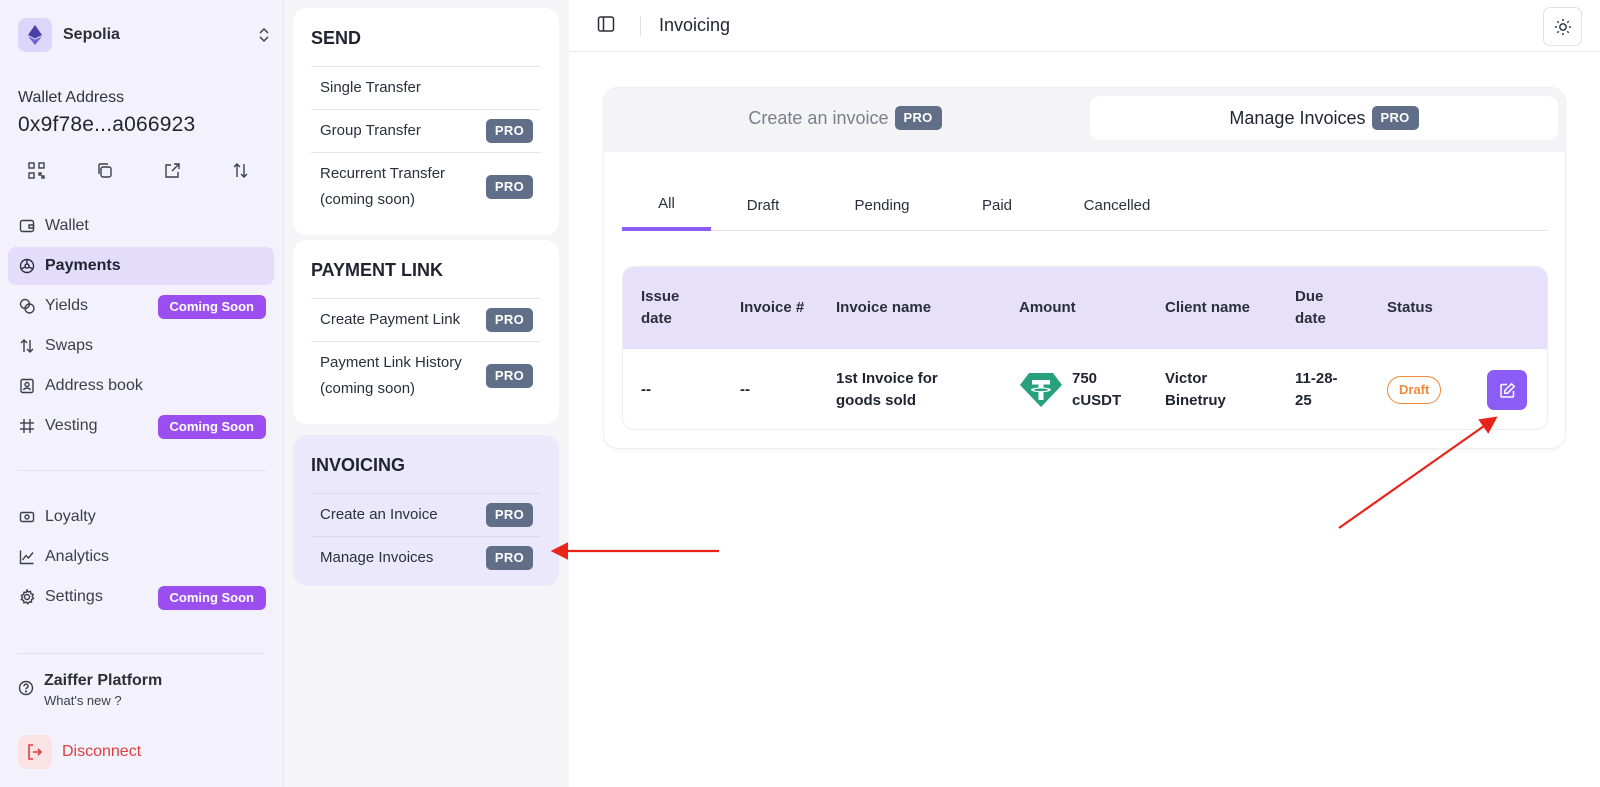  What do you see at coordinates (70, 516) in the screenshot?
I see `sidebar-item-label: Loyalty` at bounding box center [70, 516].